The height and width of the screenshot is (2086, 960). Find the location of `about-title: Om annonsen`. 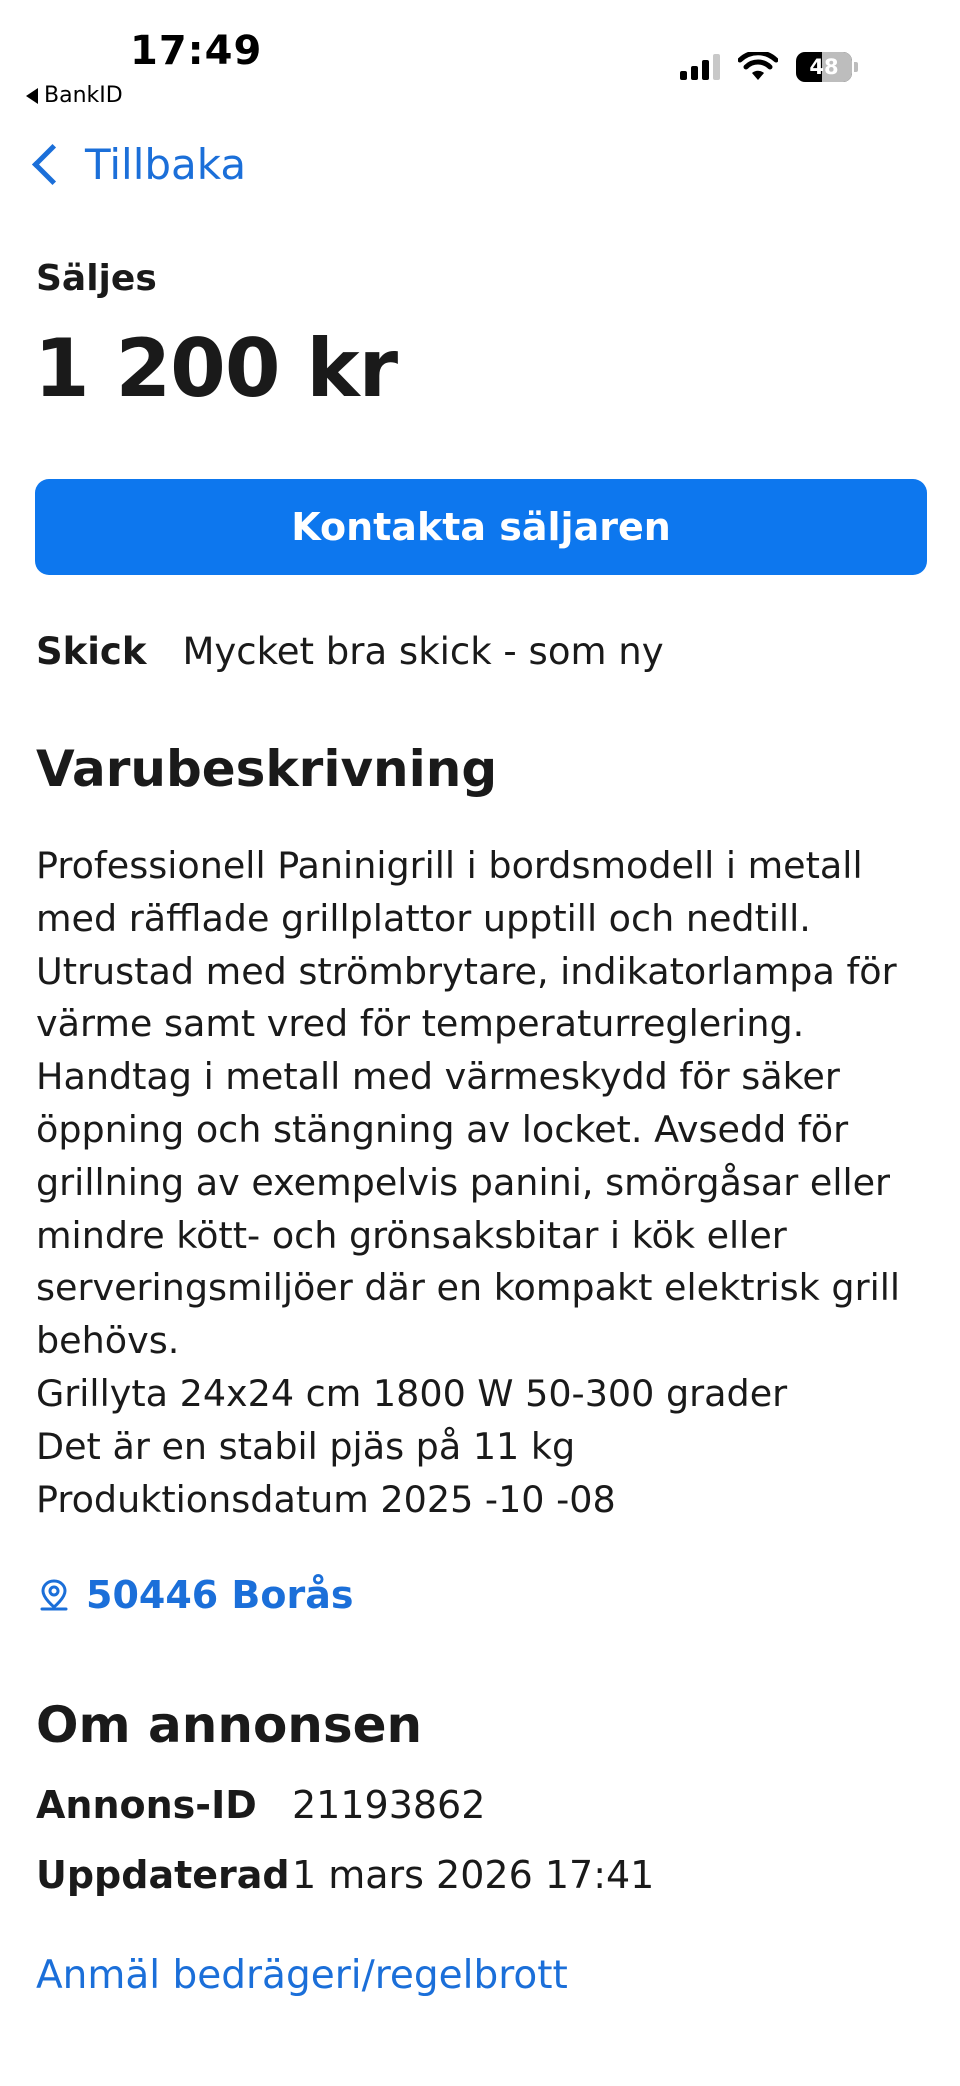

about-title: Om annonsen is located at coordinates (229, 1725).